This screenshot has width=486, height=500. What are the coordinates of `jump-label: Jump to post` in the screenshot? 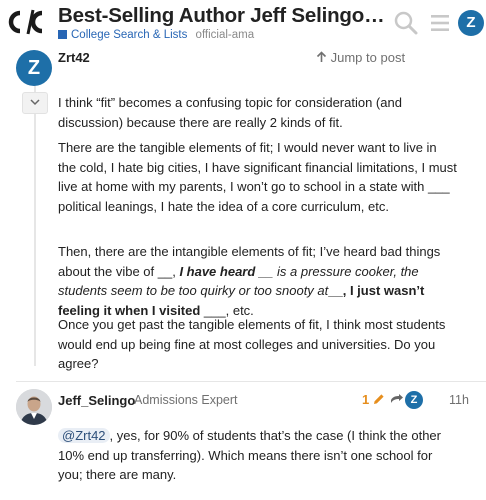 It's located at (368, 57).